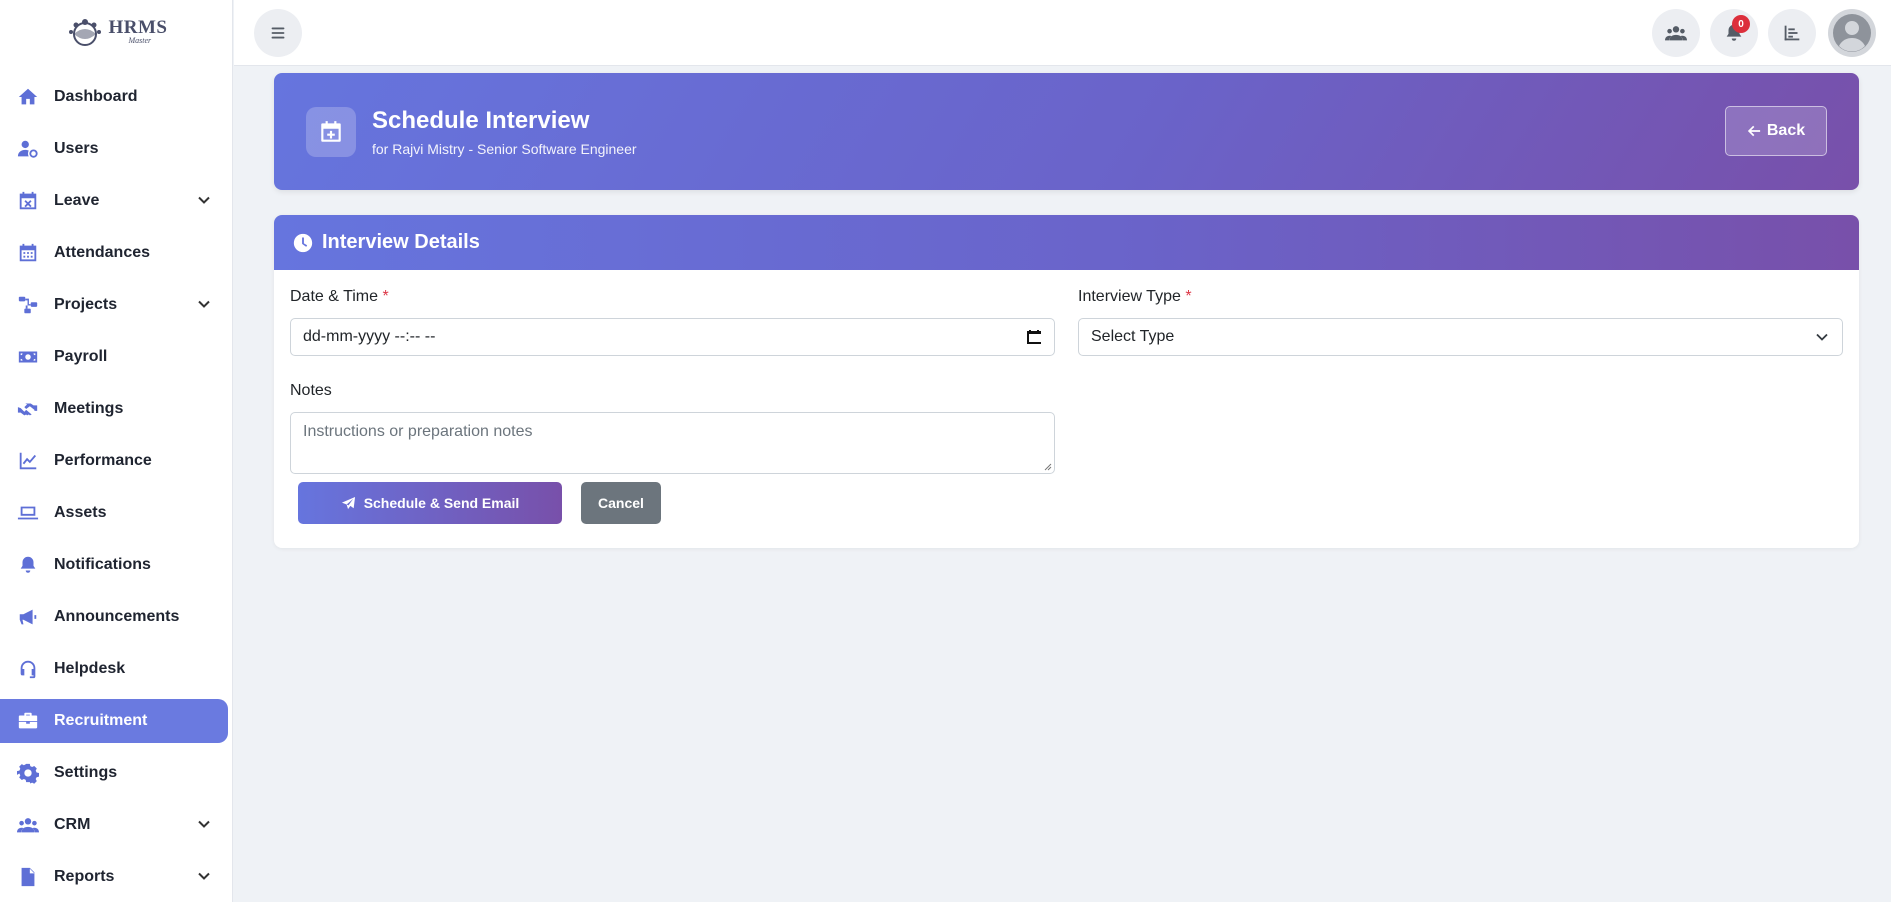 The height and width of the screenshot is (902, 1891). I want to click on laptop-icon, so click(28, 513).